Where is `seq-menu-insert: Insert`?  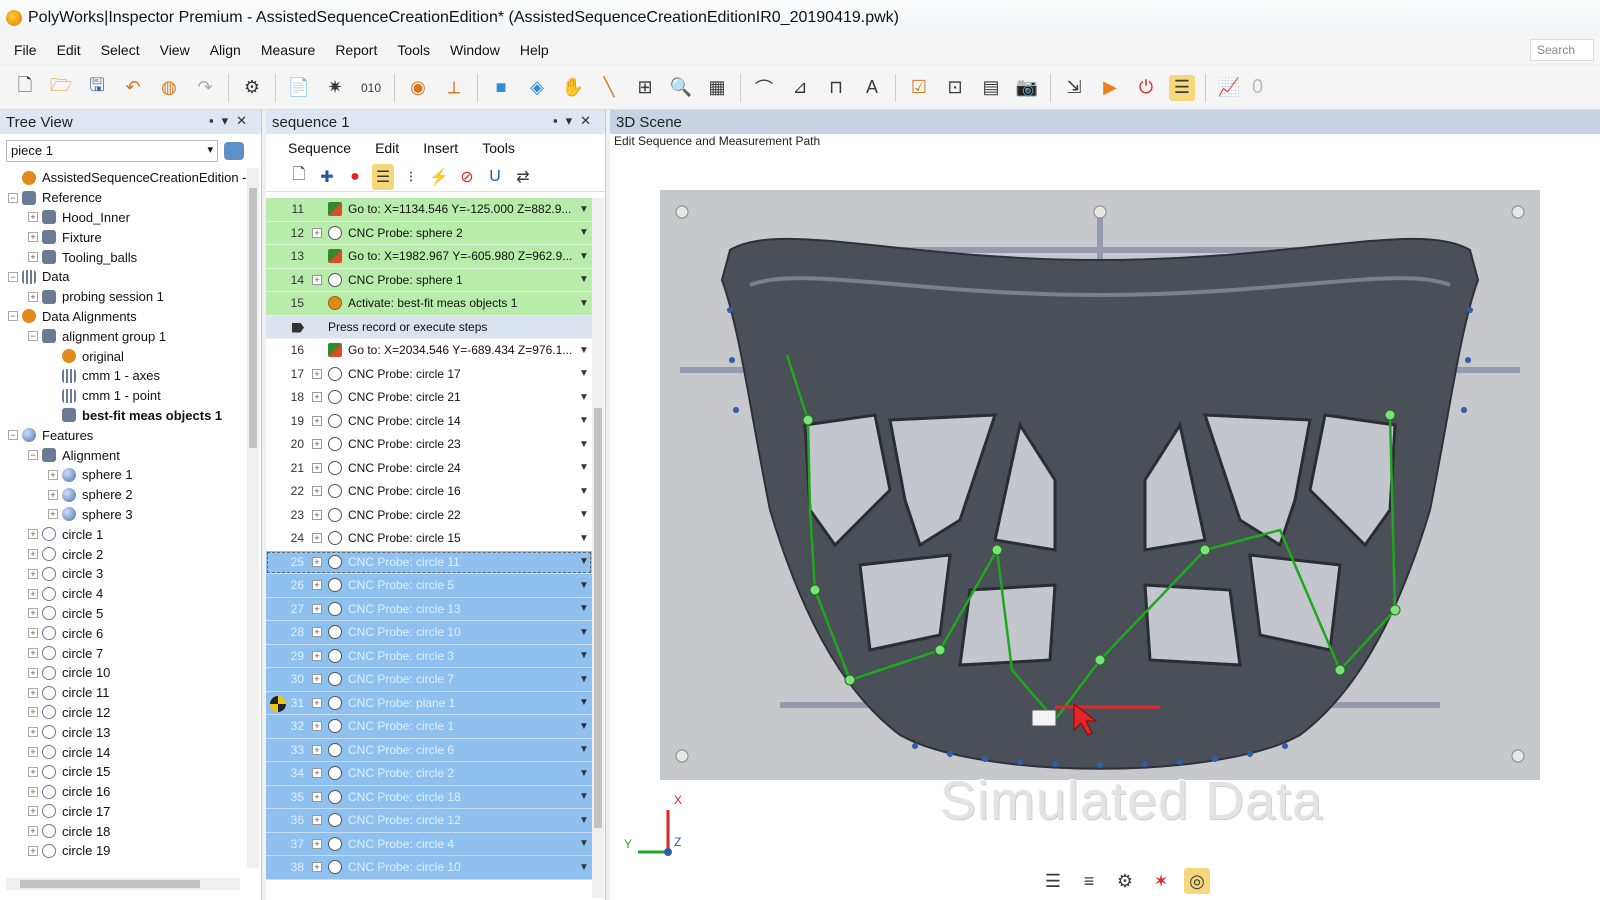
seq-menu-insert: Insert is located at coordinates (440, 148).